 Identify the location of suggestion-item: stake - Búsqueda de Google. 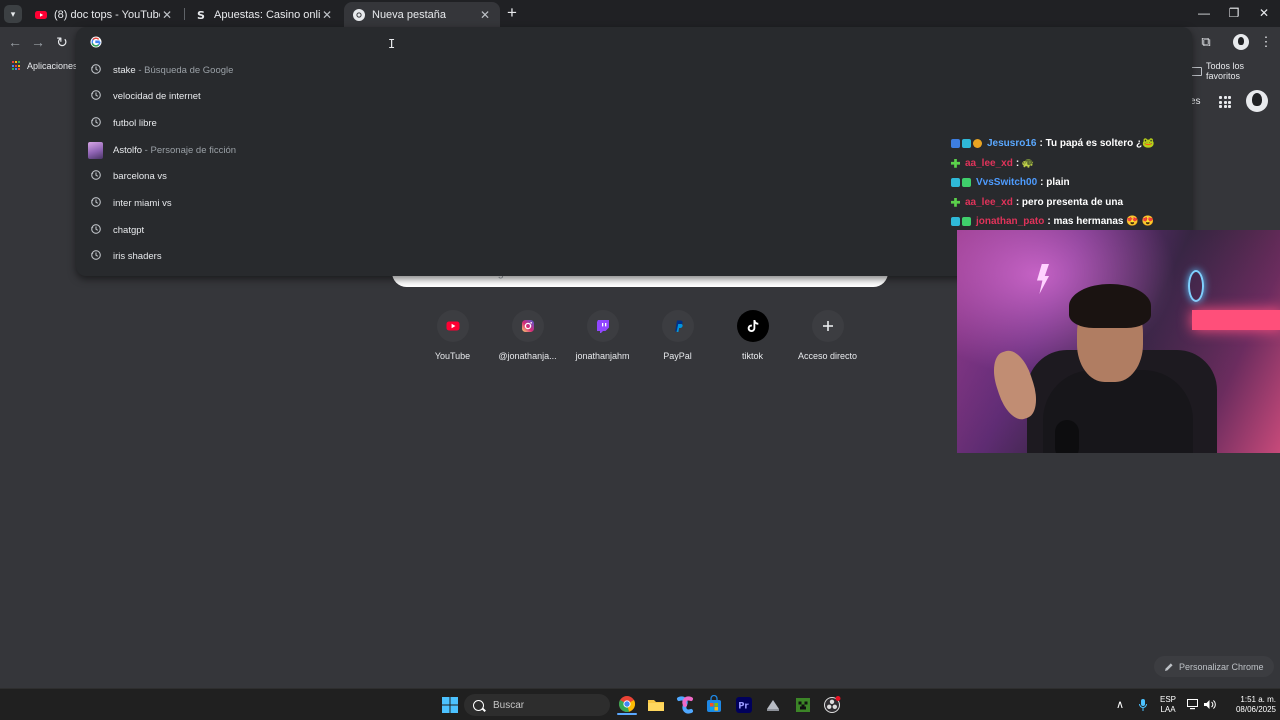
(516, 70).